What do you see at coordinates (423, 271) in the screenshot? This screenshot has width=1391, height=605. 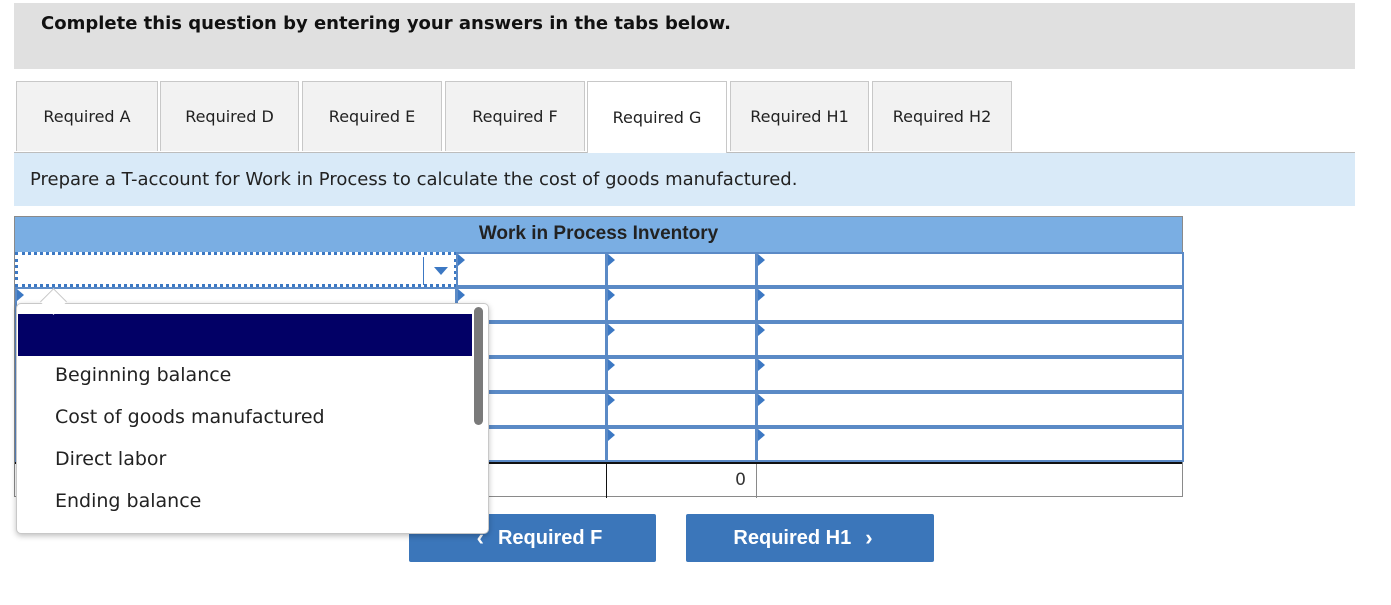 I see `dropdown-separator` at bounding box center [423, 271].